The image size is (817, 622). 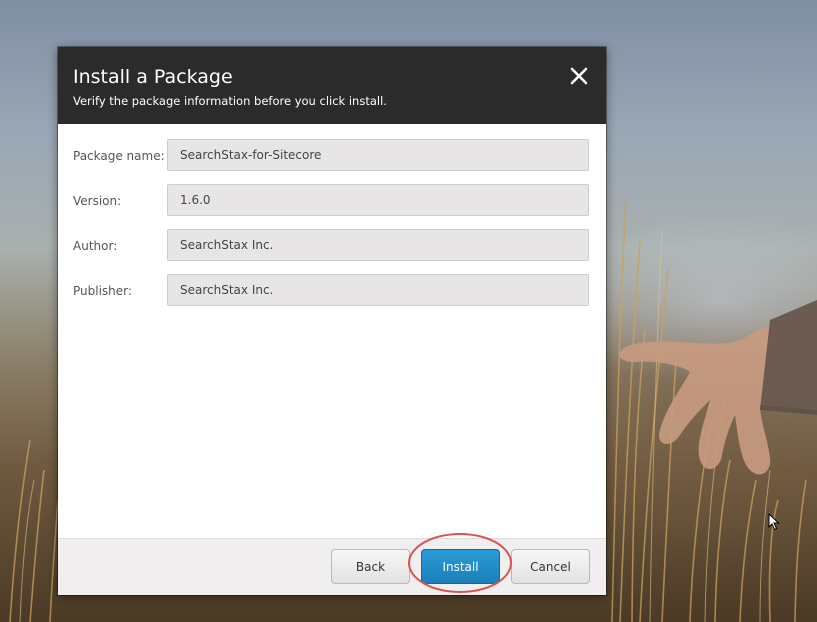 I want to click on publisher-row: Publisher: SearchStax Inc., so click(x=332, y=291).